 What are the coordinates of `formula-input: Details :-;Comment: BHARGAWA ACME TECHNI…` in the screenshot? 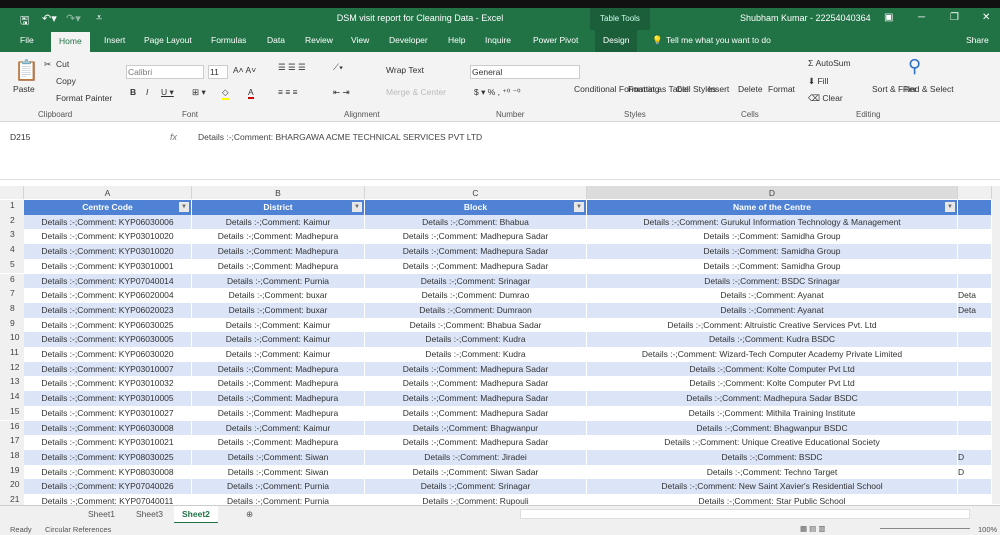 It's located at (340, 137).